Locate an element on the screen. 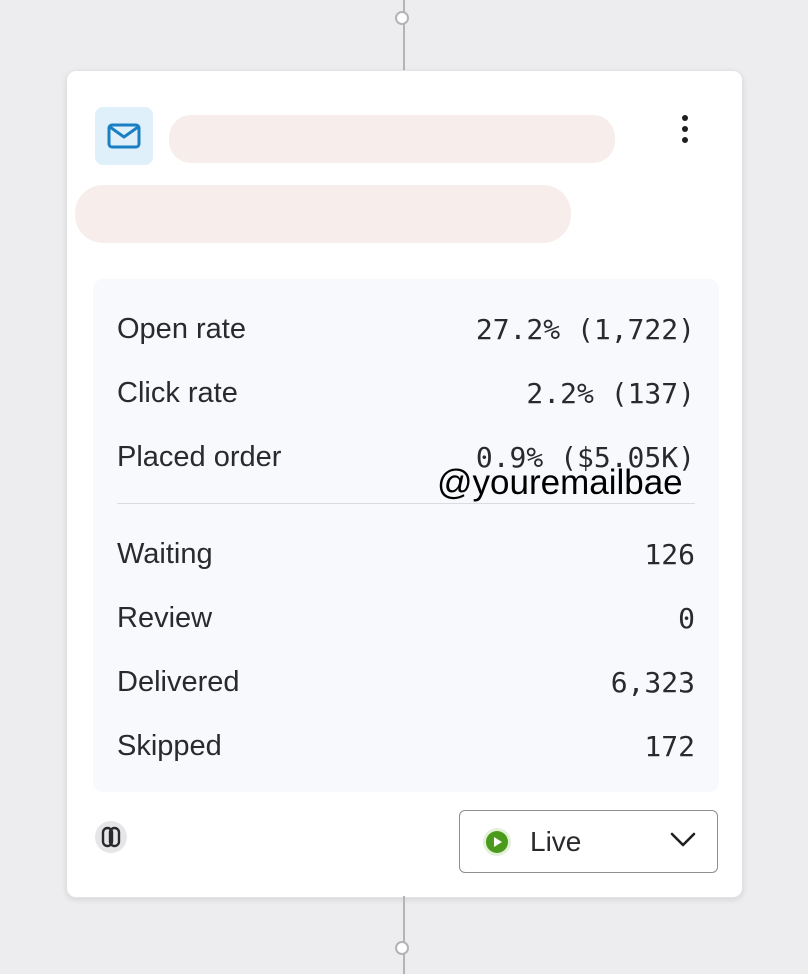 This screenshot has height=974, width=808. metric-row-click-rate: Click rate 2.2% (137) is located at coordinates (406, 393).